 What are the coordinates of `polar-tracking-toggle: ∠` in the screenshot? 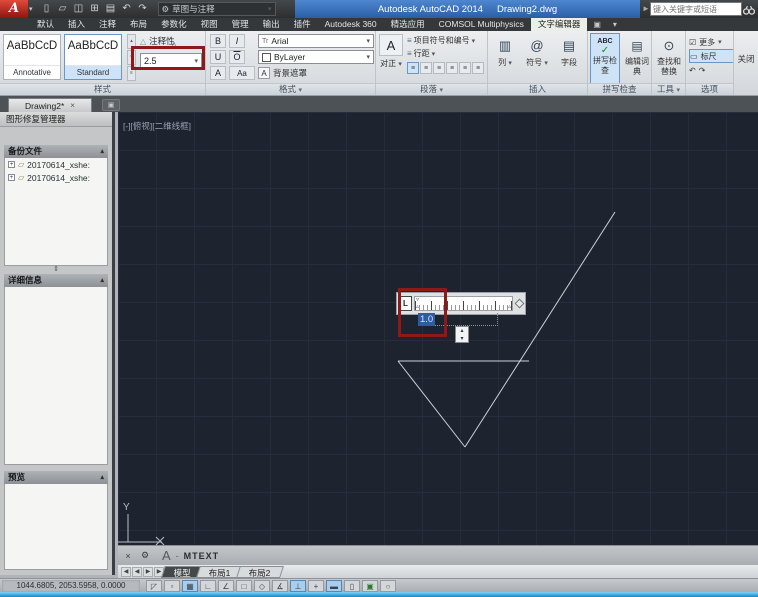 It's located at (226, 585).